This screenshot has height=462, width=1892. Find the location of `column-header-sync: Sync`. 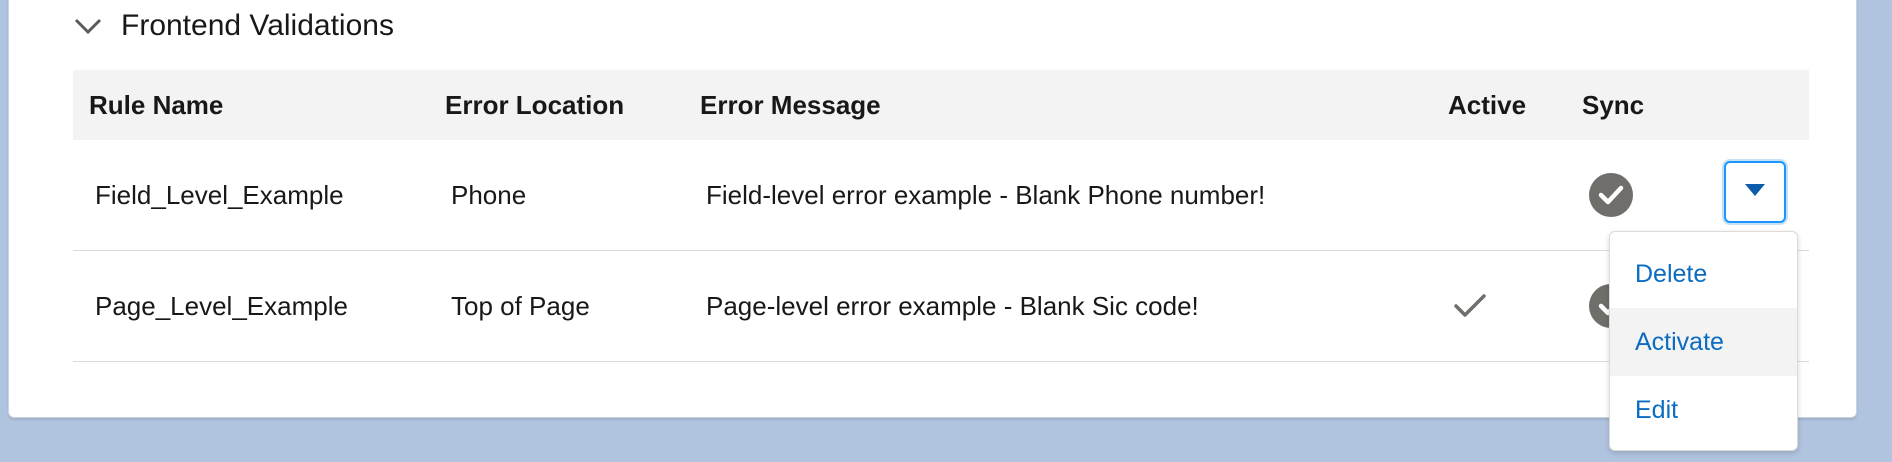

column-header-sync: Sync is located at coordinates (1613, 105).